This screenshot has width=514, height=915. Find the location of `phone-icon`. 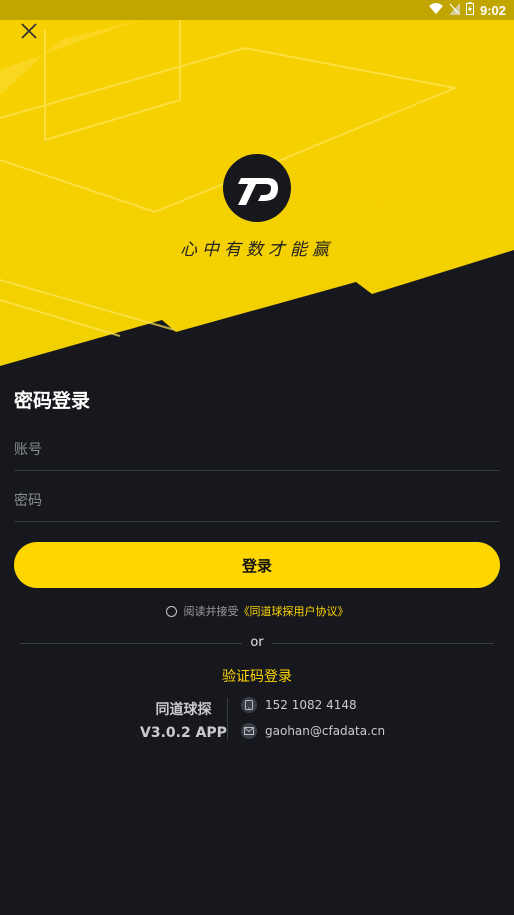

phone-icon is located at coordinates (249, 705).